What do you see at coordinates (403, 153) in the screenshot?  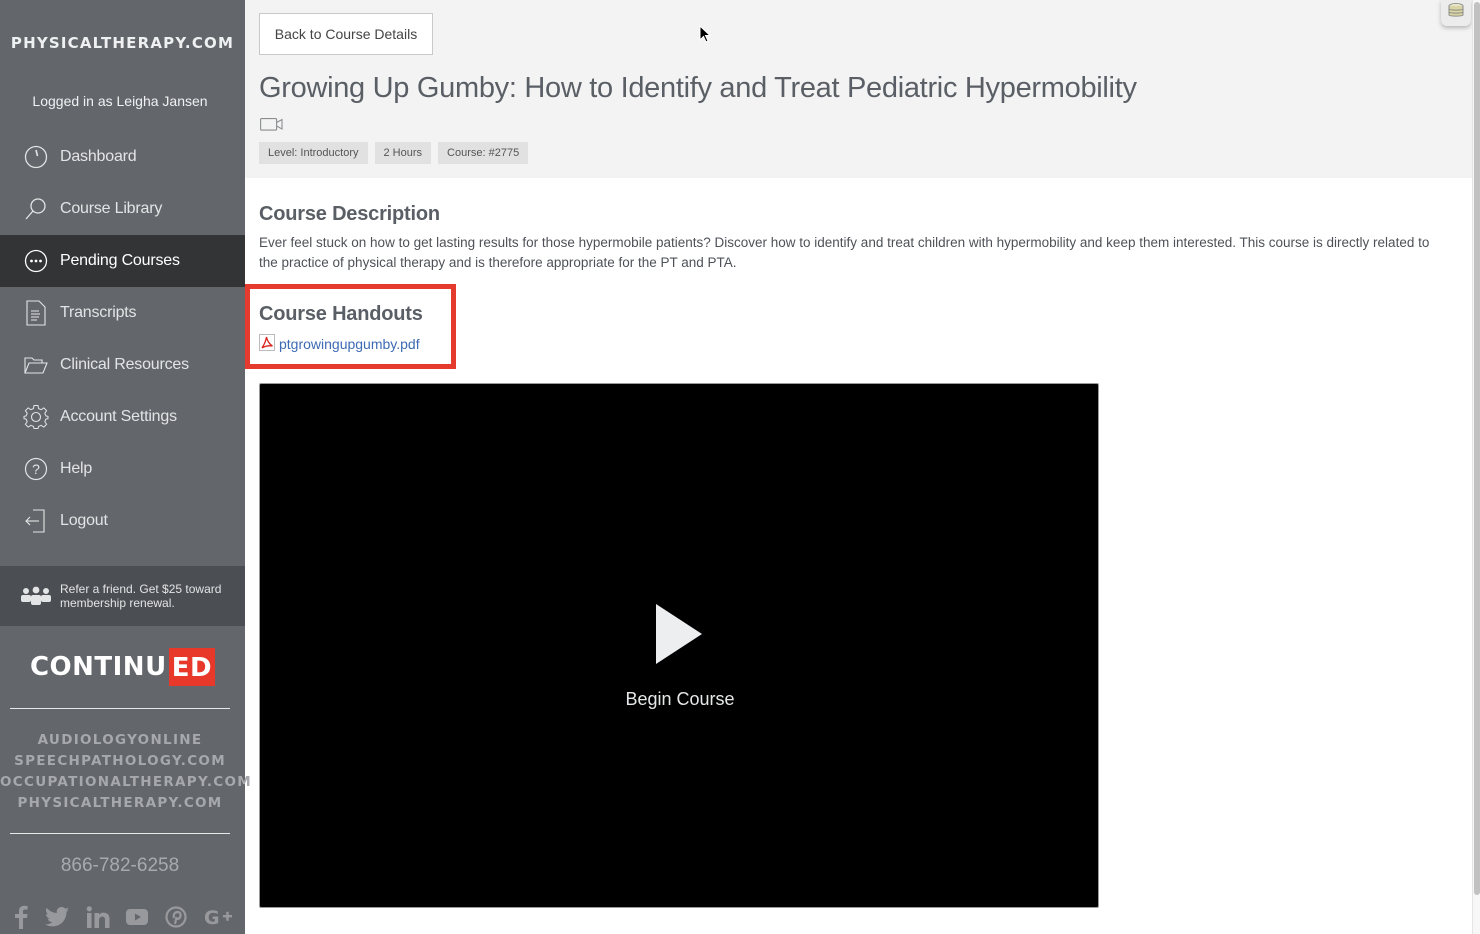 I see `hours-badge: 2 Hours` at bounding box center [403, 153].